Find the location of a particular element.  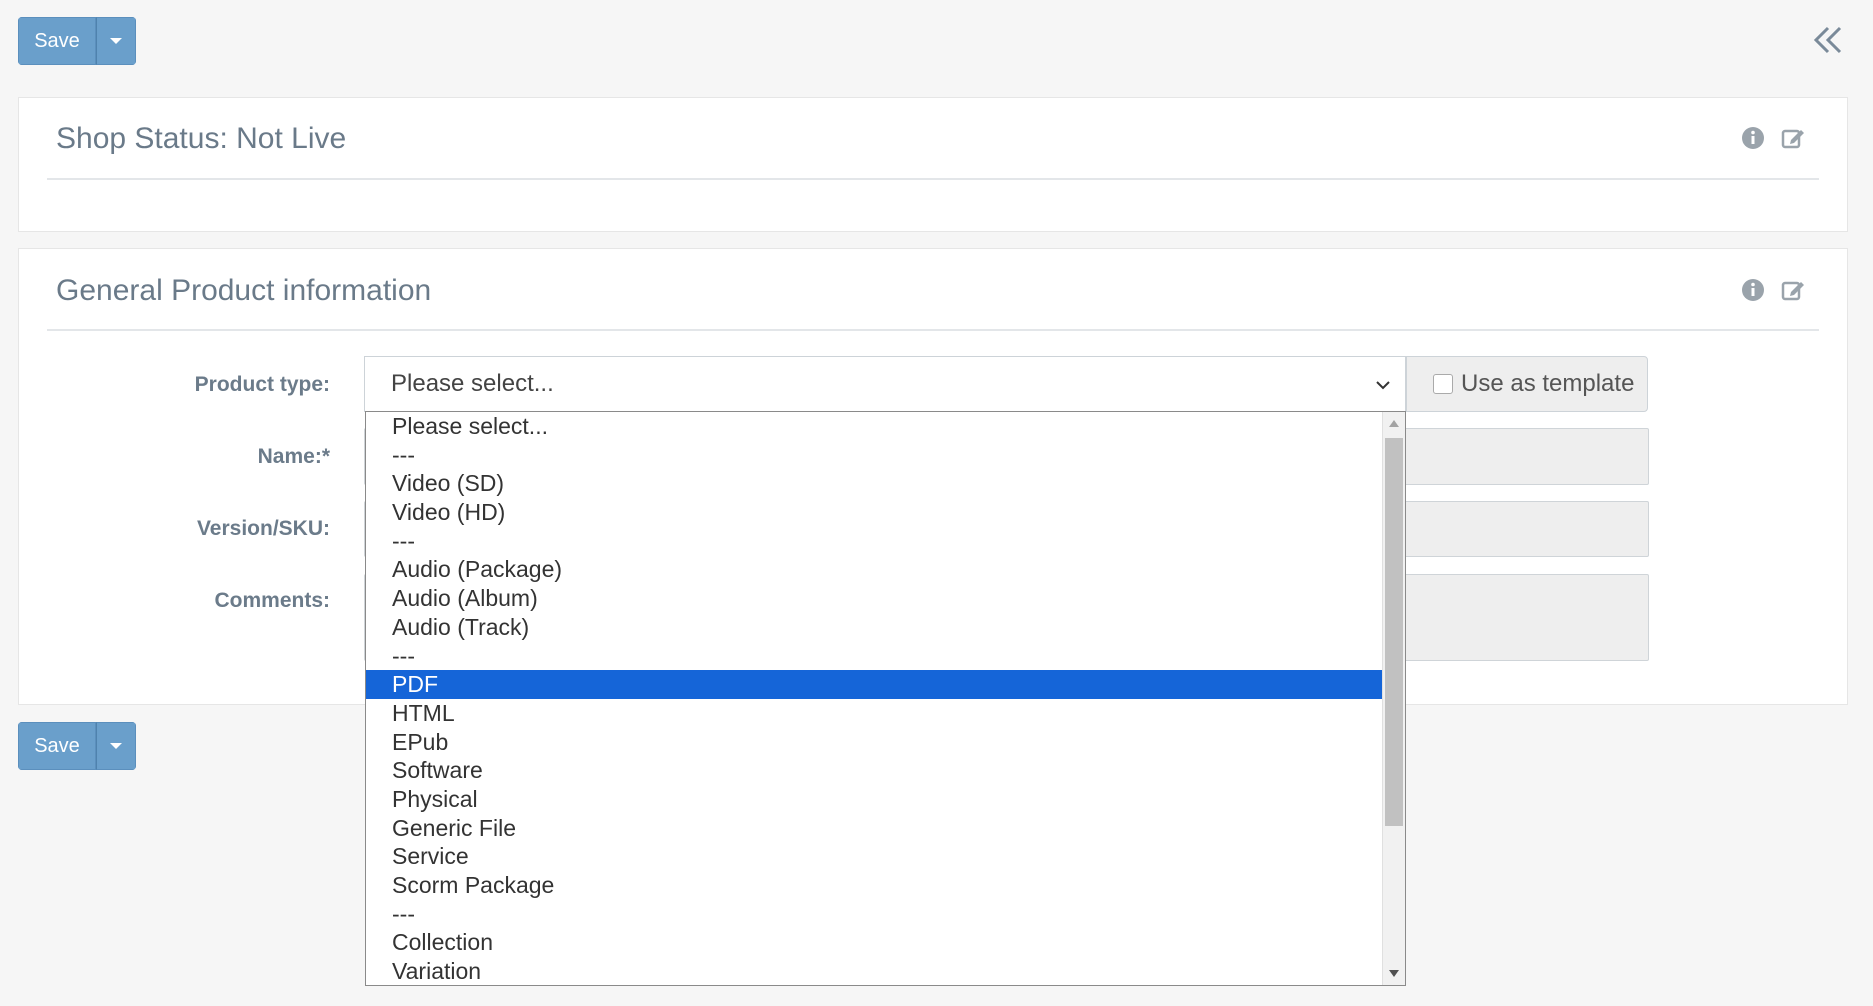

dropdown-option: PDF is located at coordinates (874, 684).